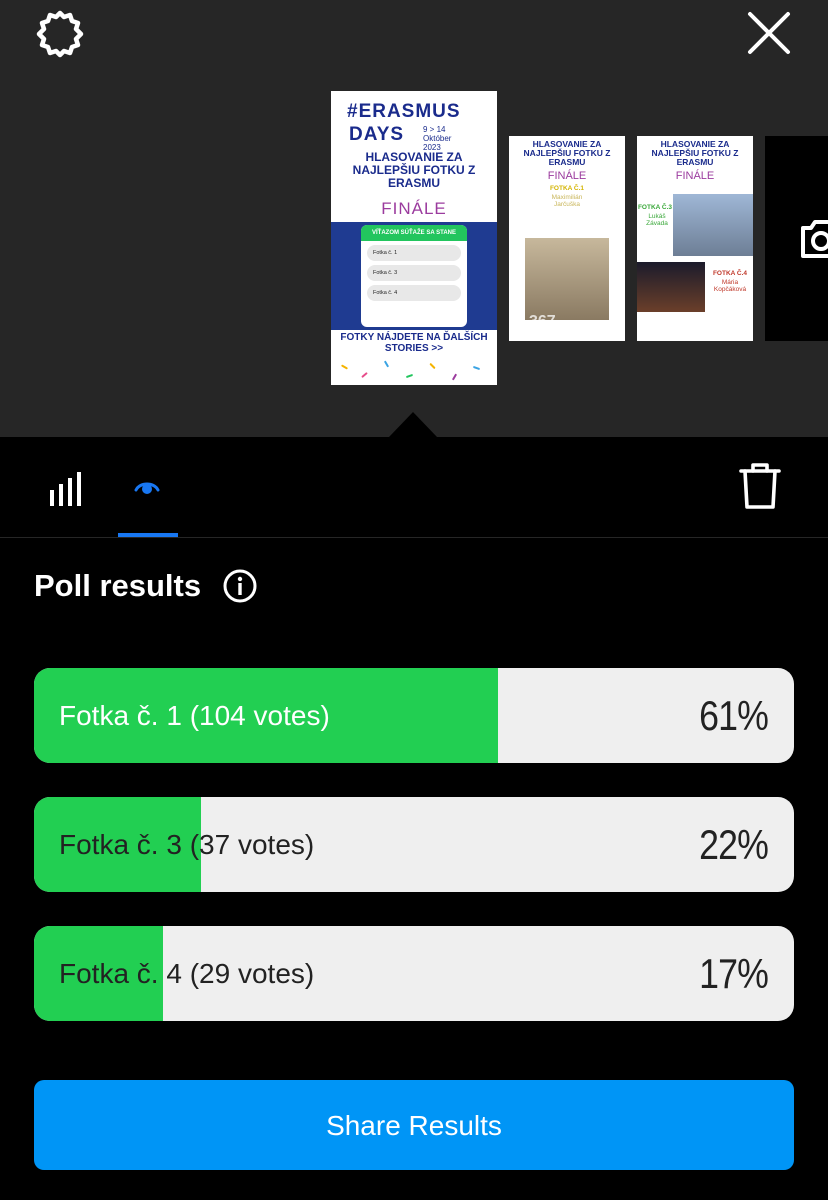 The image size is (828, 1200). I want to click on poll-result-label: Fotka č. 4 (29 votes), so click(187, 973).